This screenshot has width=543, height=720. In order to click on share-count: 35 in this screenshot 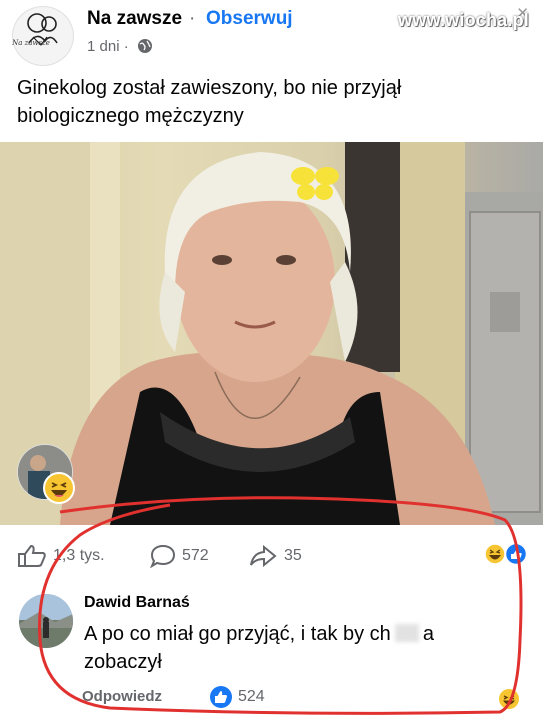, I will do `click(293, 555)`.